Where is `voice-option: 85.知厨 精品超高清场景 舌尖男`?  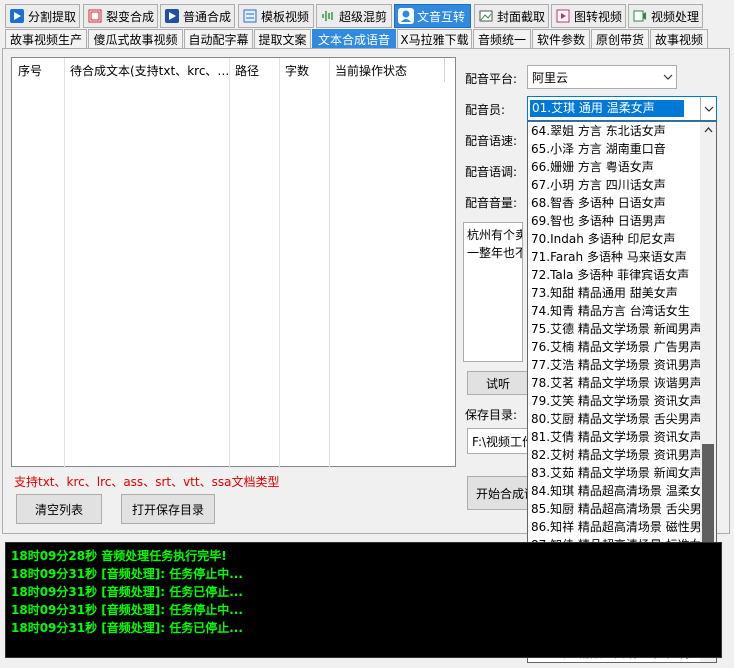
voice-option: 85.知厨 精品超高清场景 舌尖男 is located at coordinates (615, 509).